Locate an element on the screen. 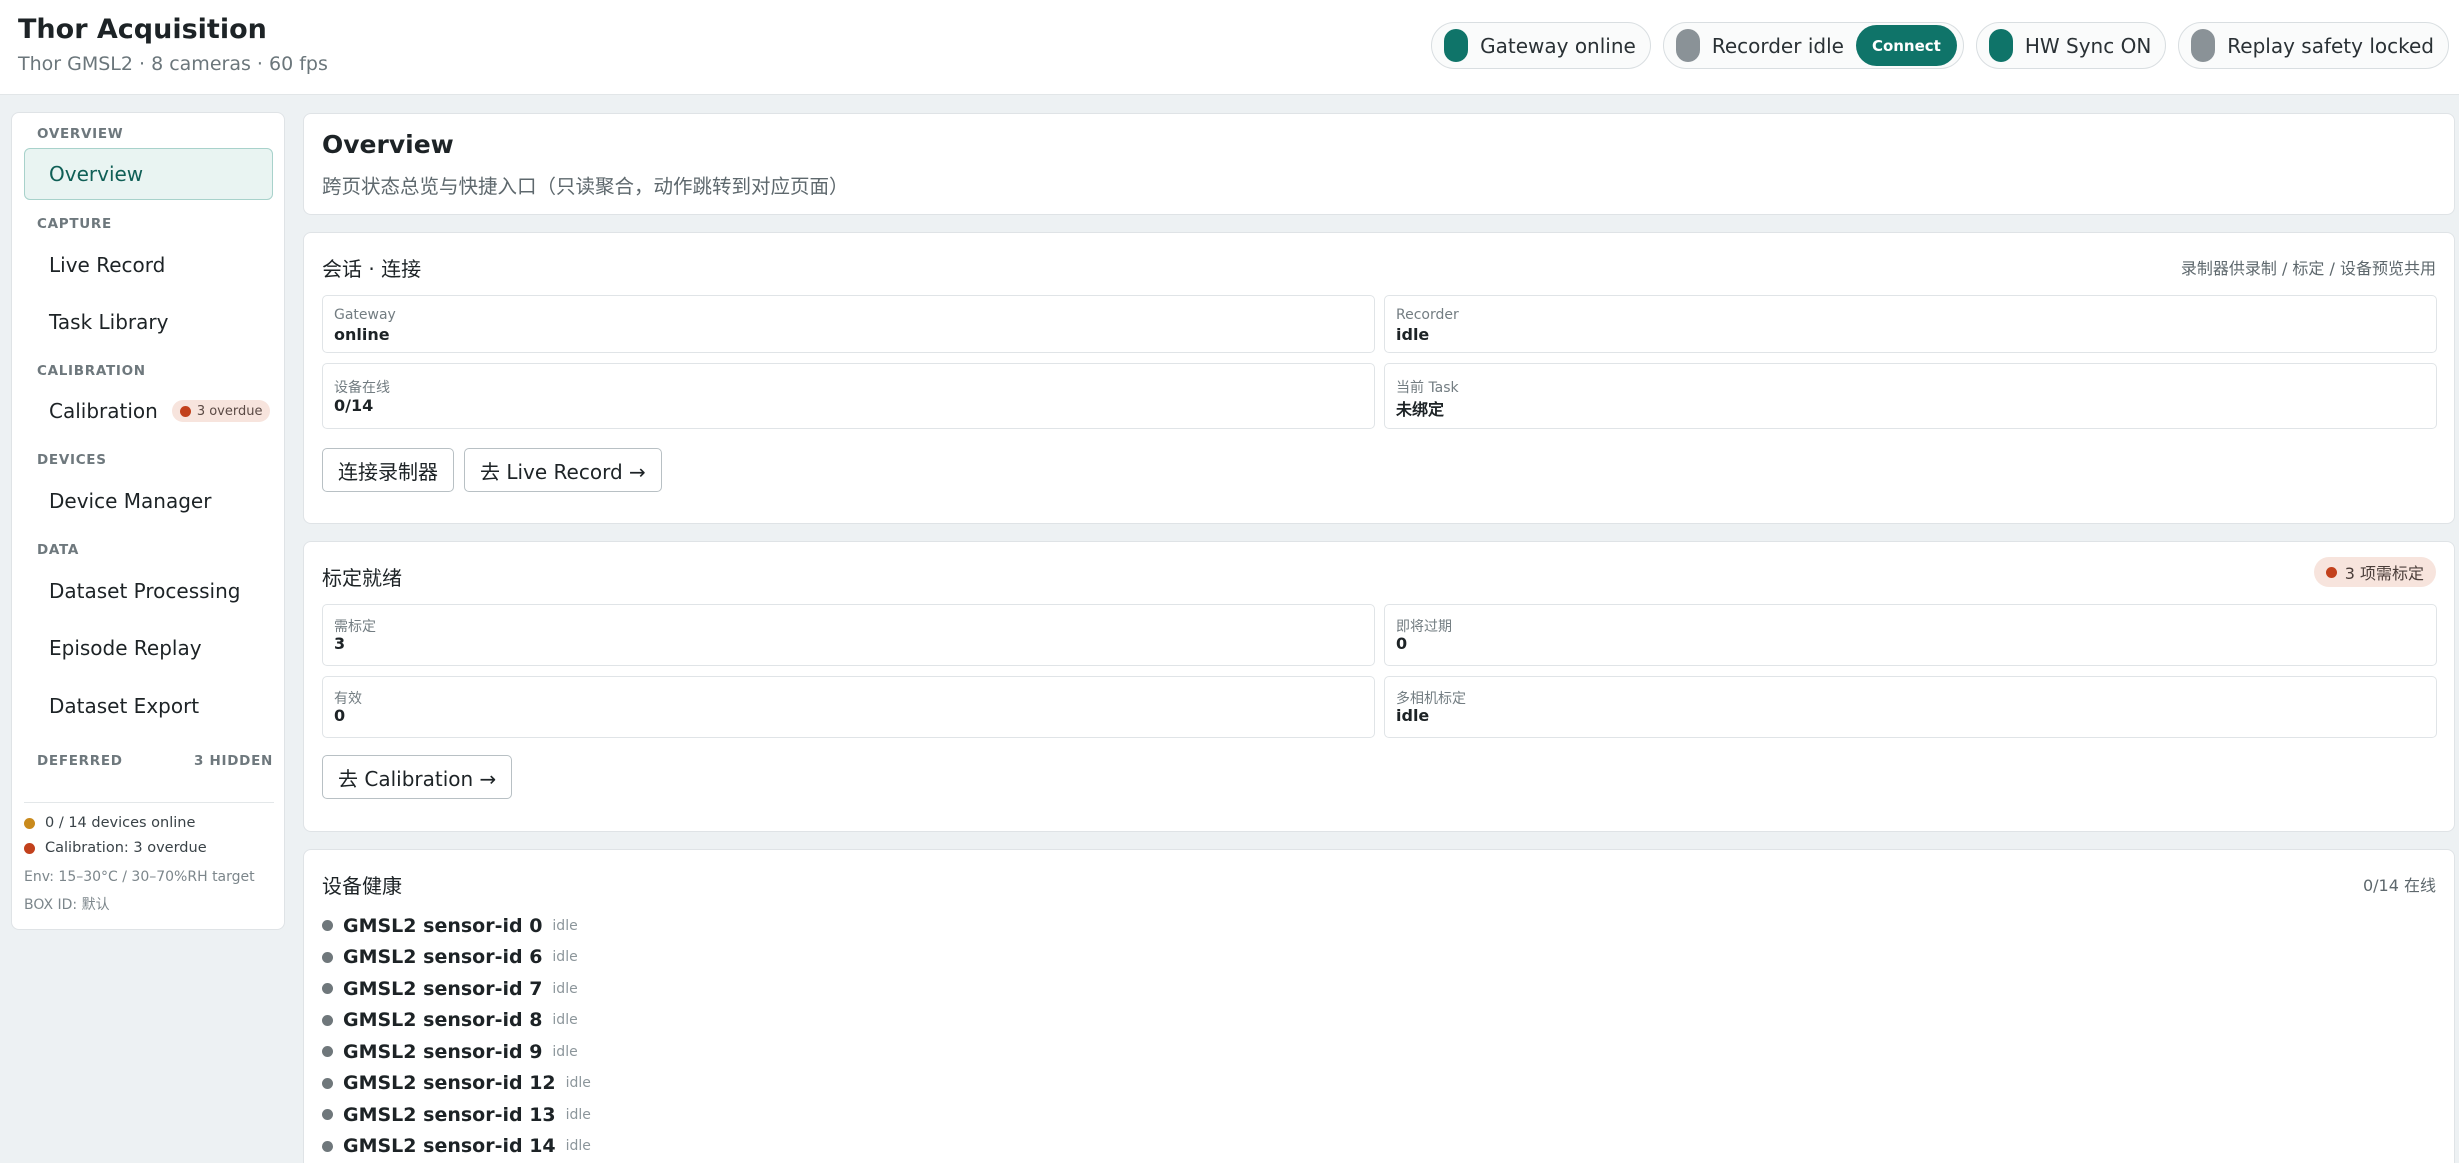 Image resolution: width=2459 pixels, height=1163 pixels. device-name: GMSL2 sensor-id 13 is located at coordinates (449, 1114).